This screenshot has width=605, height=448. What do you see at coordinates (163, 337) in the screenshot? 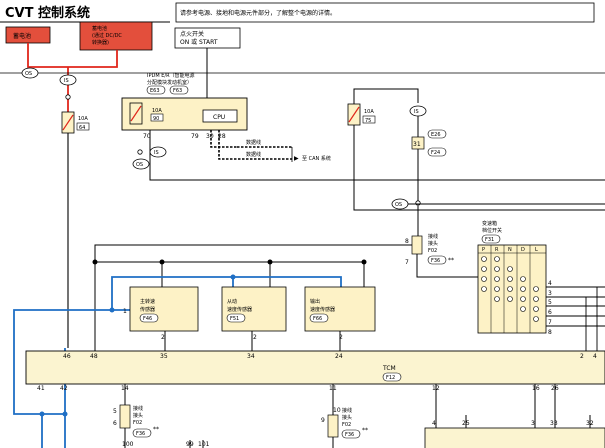
I see `primary-sensor-pin2: 2` at bounding box center [163, 337].